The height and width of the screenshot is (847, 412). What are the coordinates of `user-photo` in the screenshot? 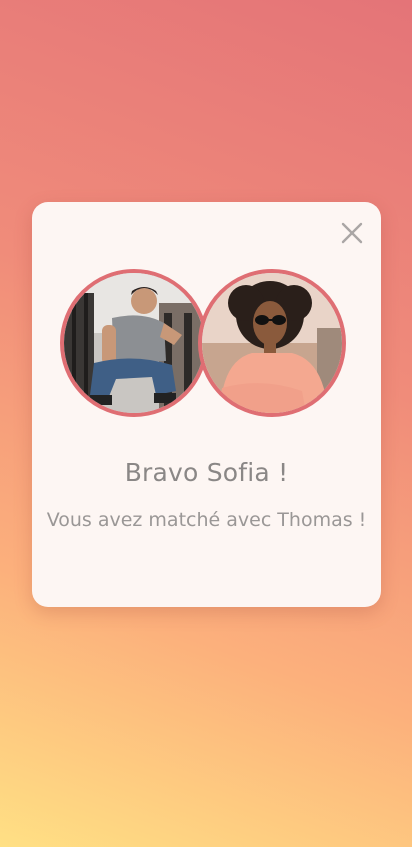 It's located at (134, 343).